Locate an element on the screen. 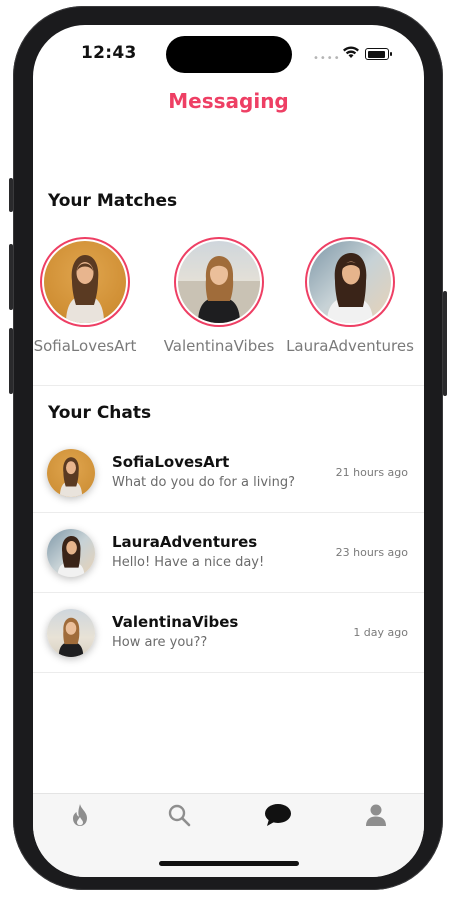  mute-switch is located at coordinates (11, 195).